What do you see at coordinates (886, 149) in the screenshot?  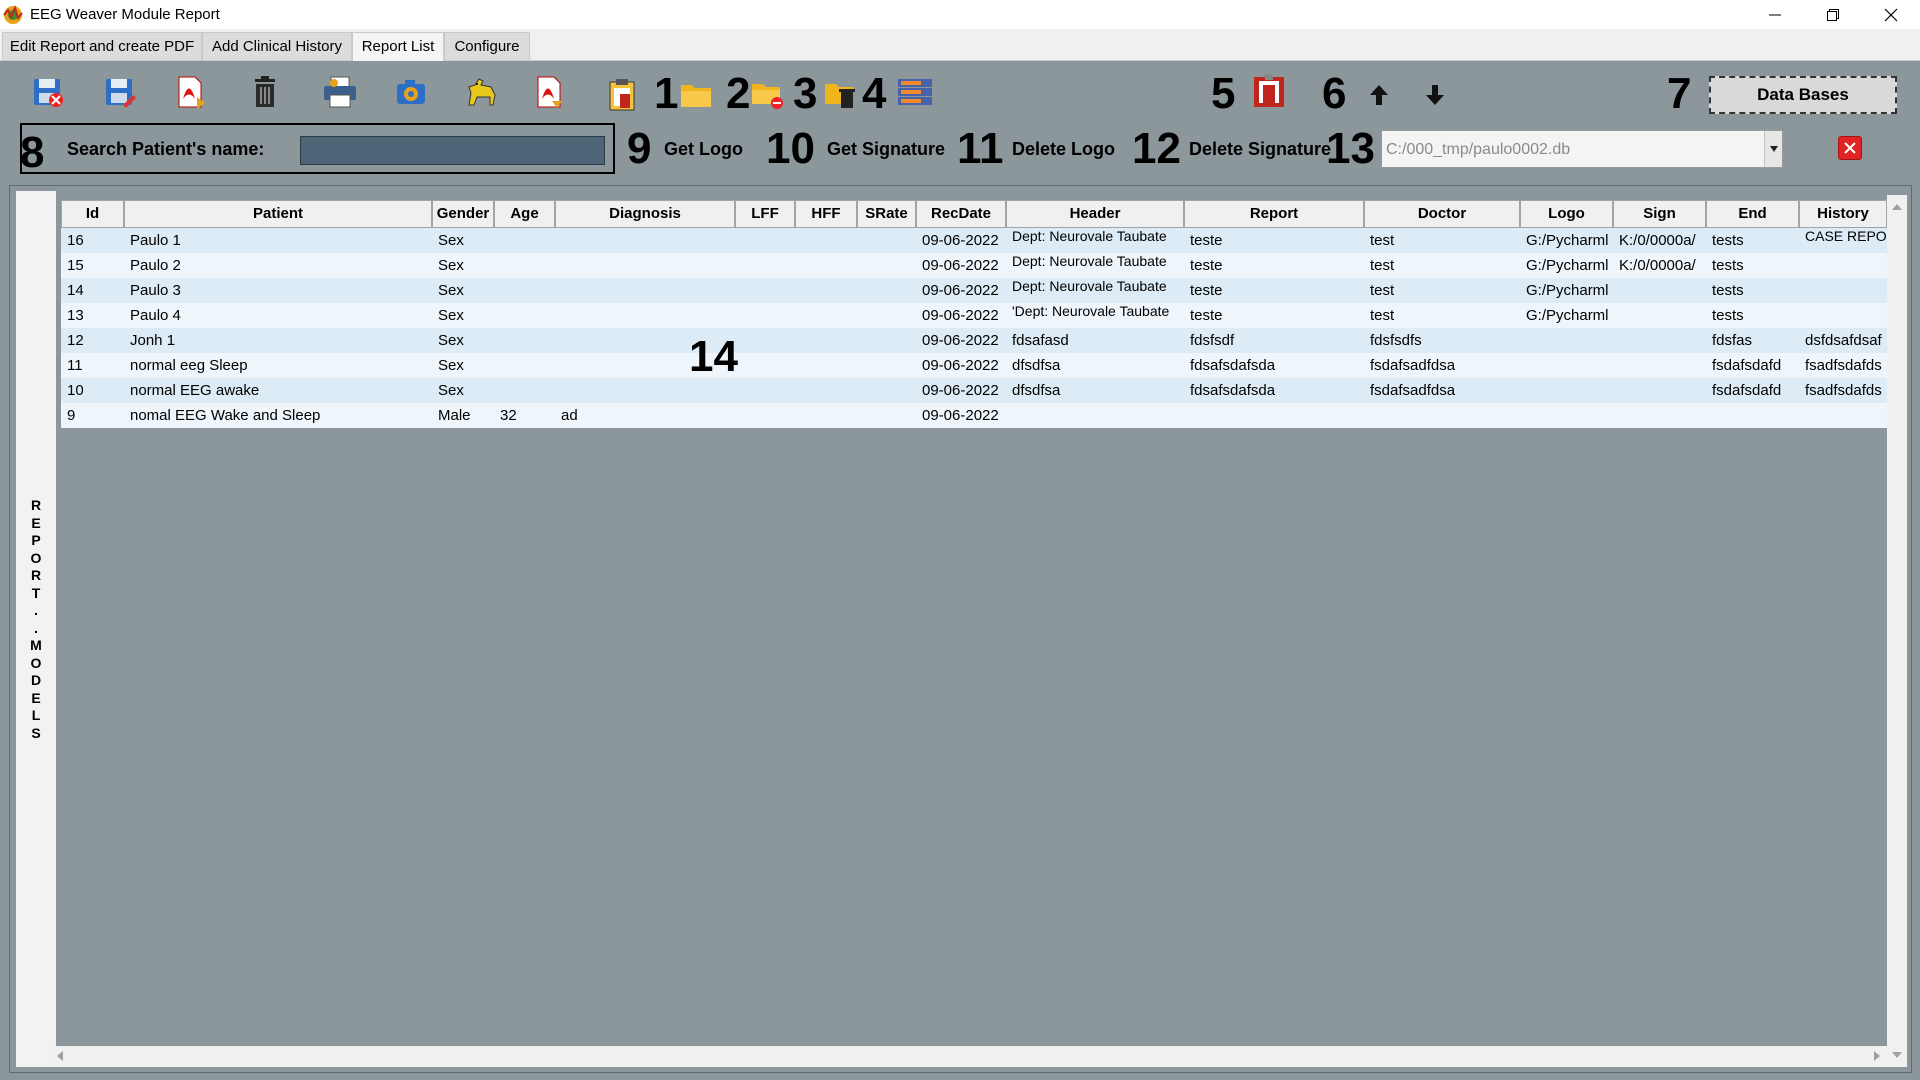 I see `get-signature-button: Get Signature` at bounding box center [886, 149].